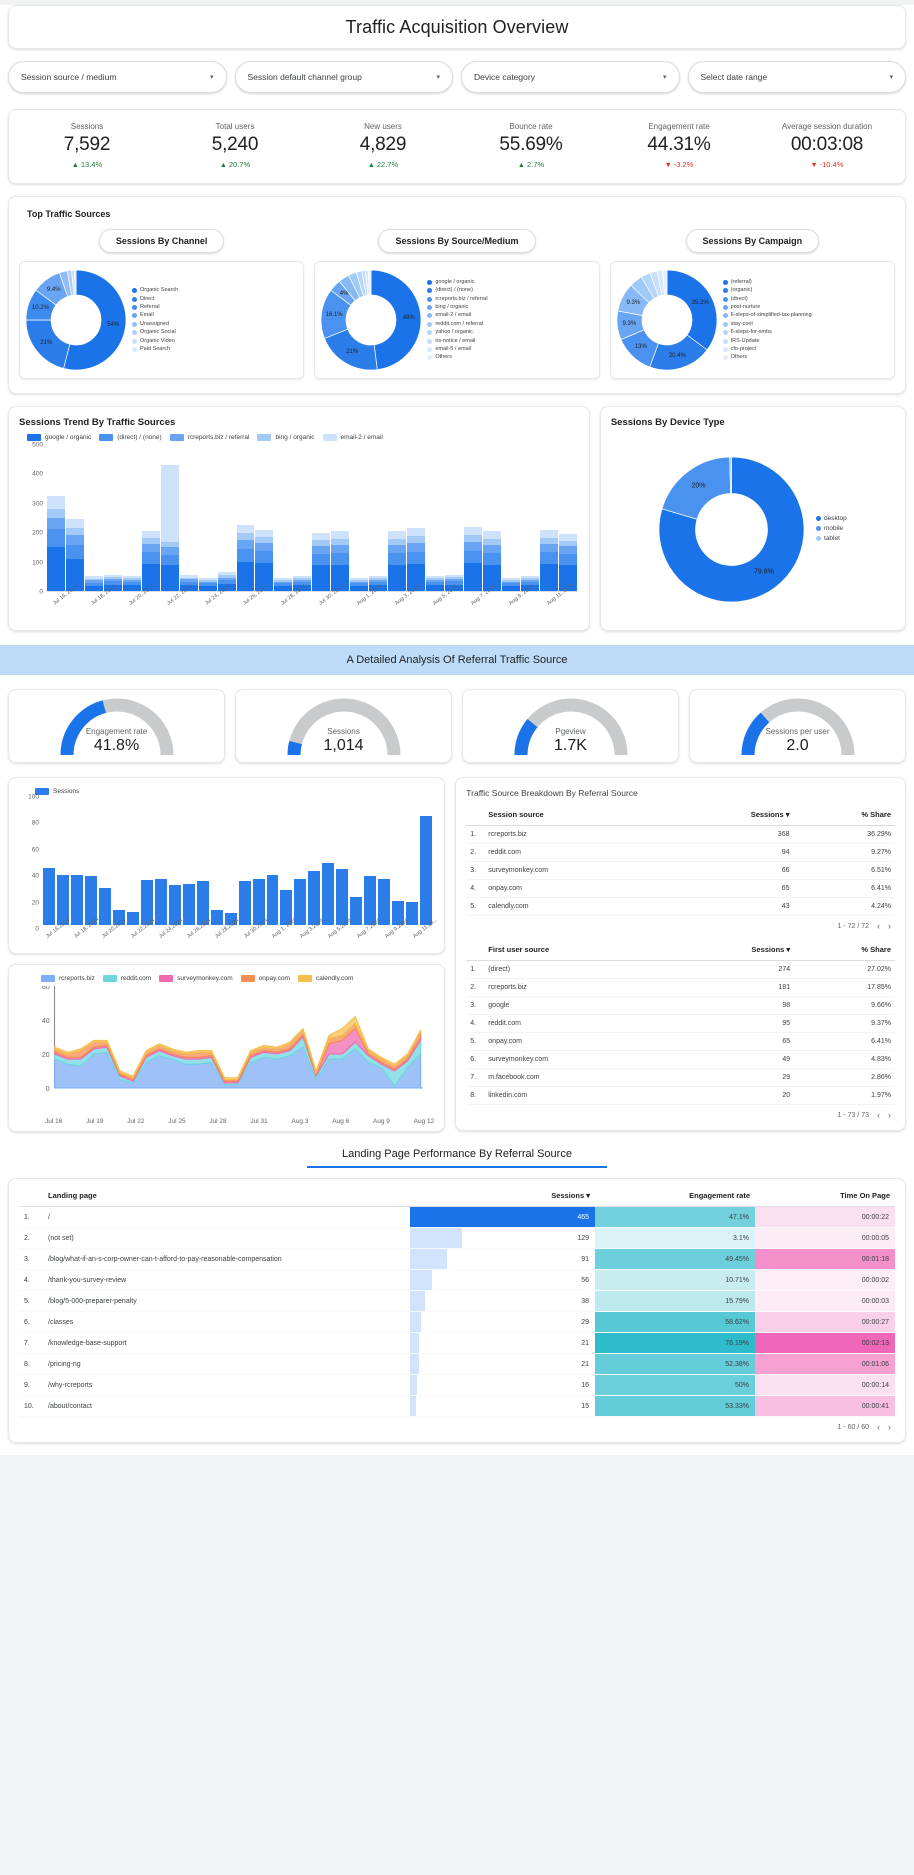 The width and height of the screenshot is (914, 1875). Describe the element at coordinates (502, 1406) in the screenshot. I see `row-sessions: 15` at that location.